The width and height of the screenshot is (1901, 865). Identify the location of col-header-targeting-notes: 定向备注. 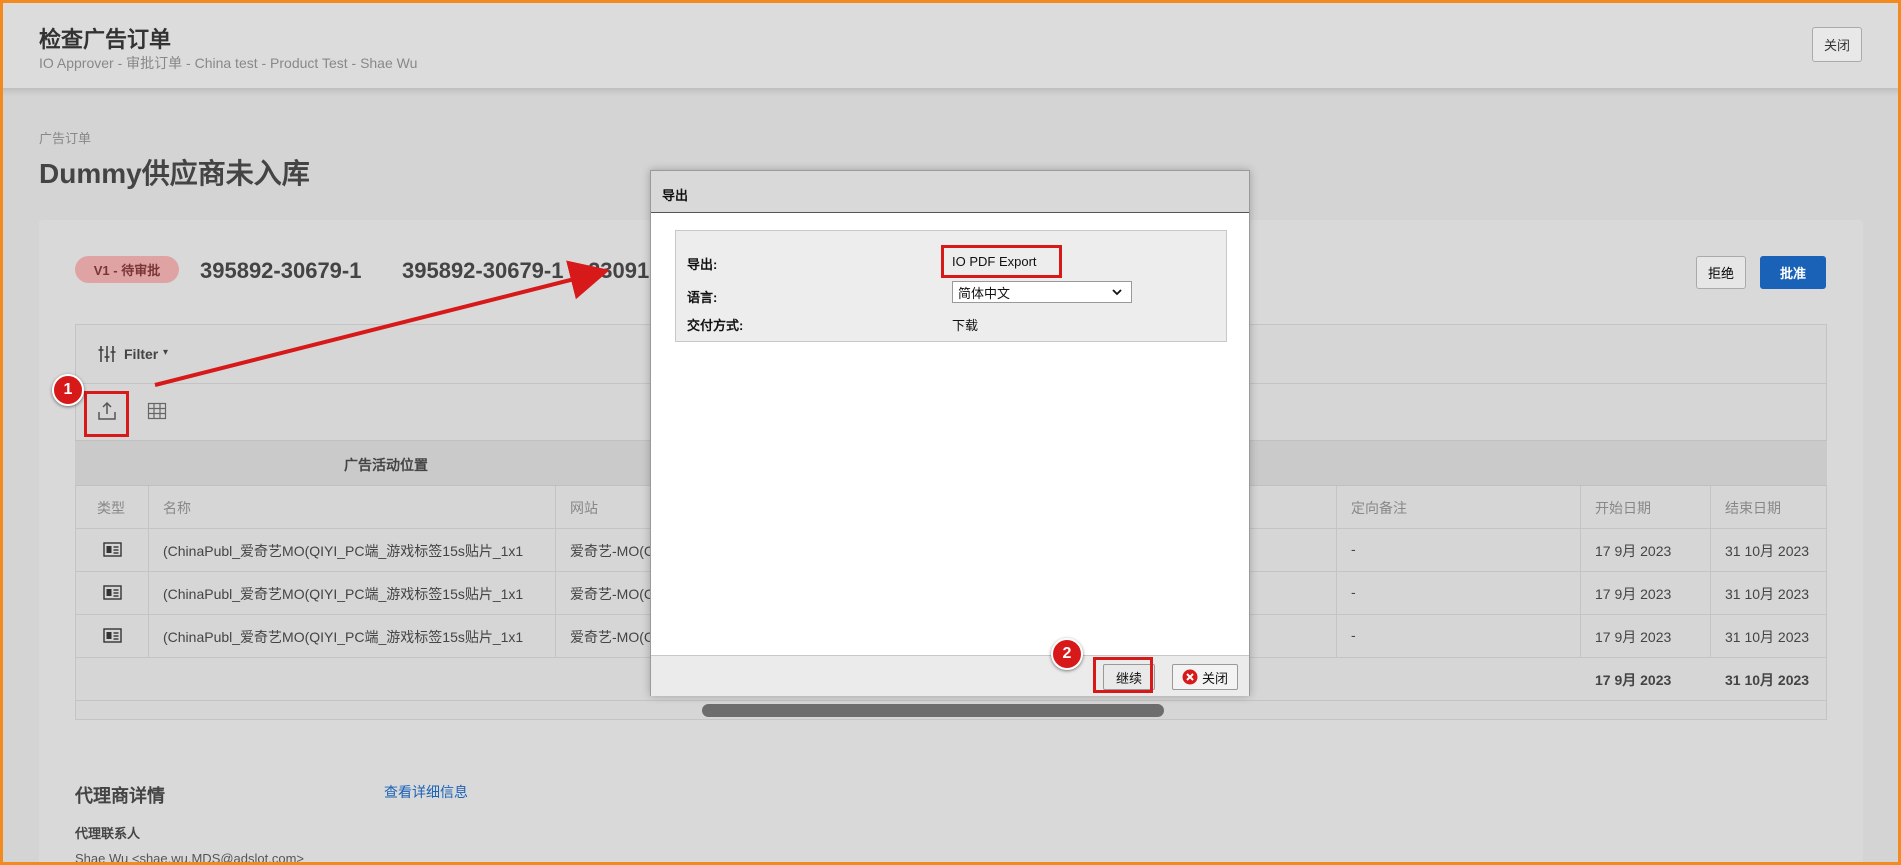
(1379, 508).